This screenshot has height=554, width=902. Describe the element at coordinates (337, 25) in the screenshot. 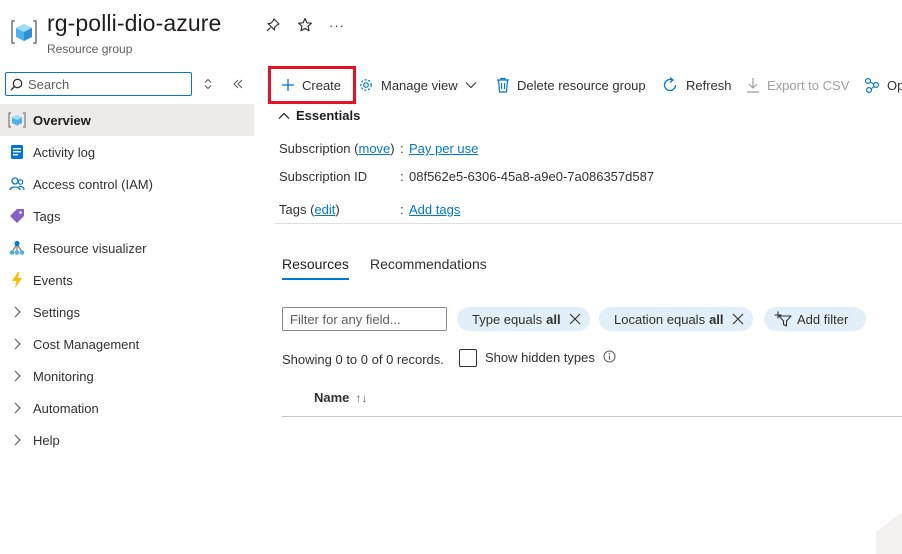

I see `more-icon: ···` at that location.